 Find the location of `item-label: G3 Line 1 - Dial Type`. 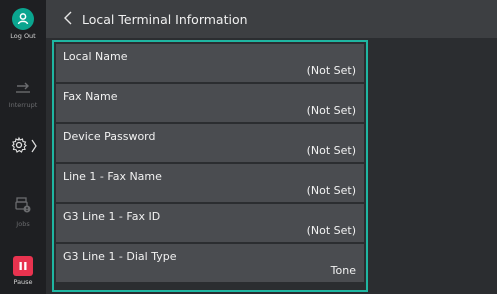

item-label: G3 Line 1 - Dial Type is located at coordinates (120, 256).